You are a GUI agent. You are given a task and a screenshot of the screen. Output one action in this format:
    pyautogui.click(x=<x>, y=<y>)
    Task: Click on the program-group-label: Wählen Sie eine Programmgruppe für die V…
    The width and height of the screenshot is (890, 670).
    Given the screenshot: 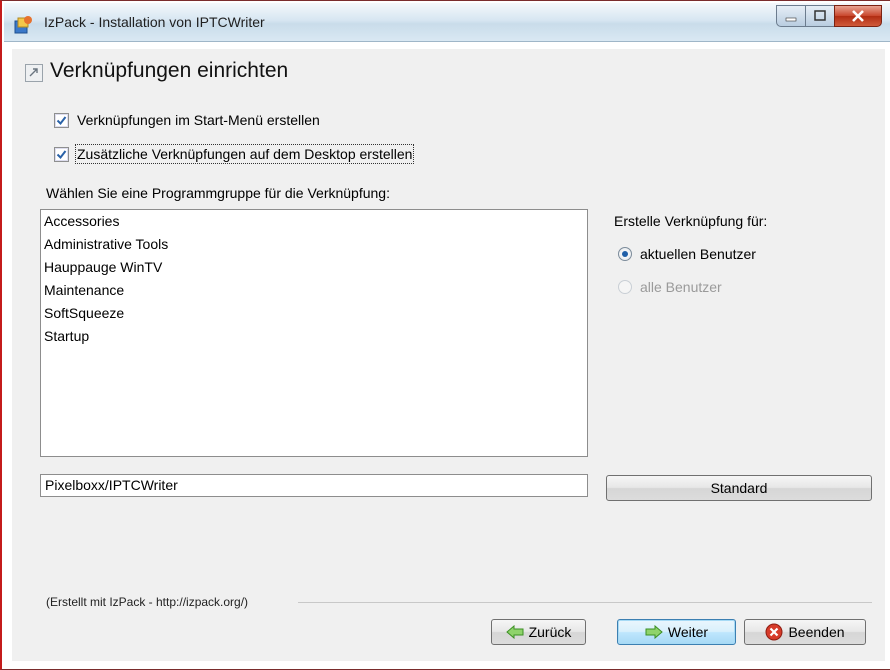 What is the action you would take?
    pyautogui.click(x=218, y=193)
    